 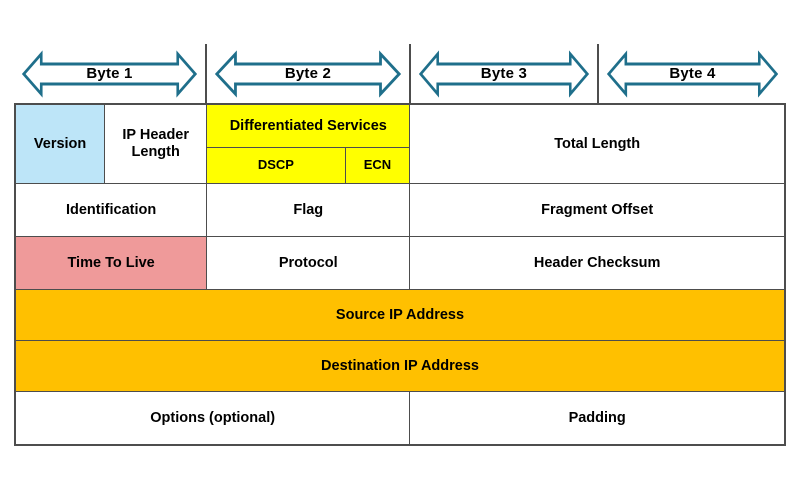 What do you see at coordinates (308, 126) in the screenshot?
I see `diffserv-title: Differentiated Services` at bounding box center [308, 126].